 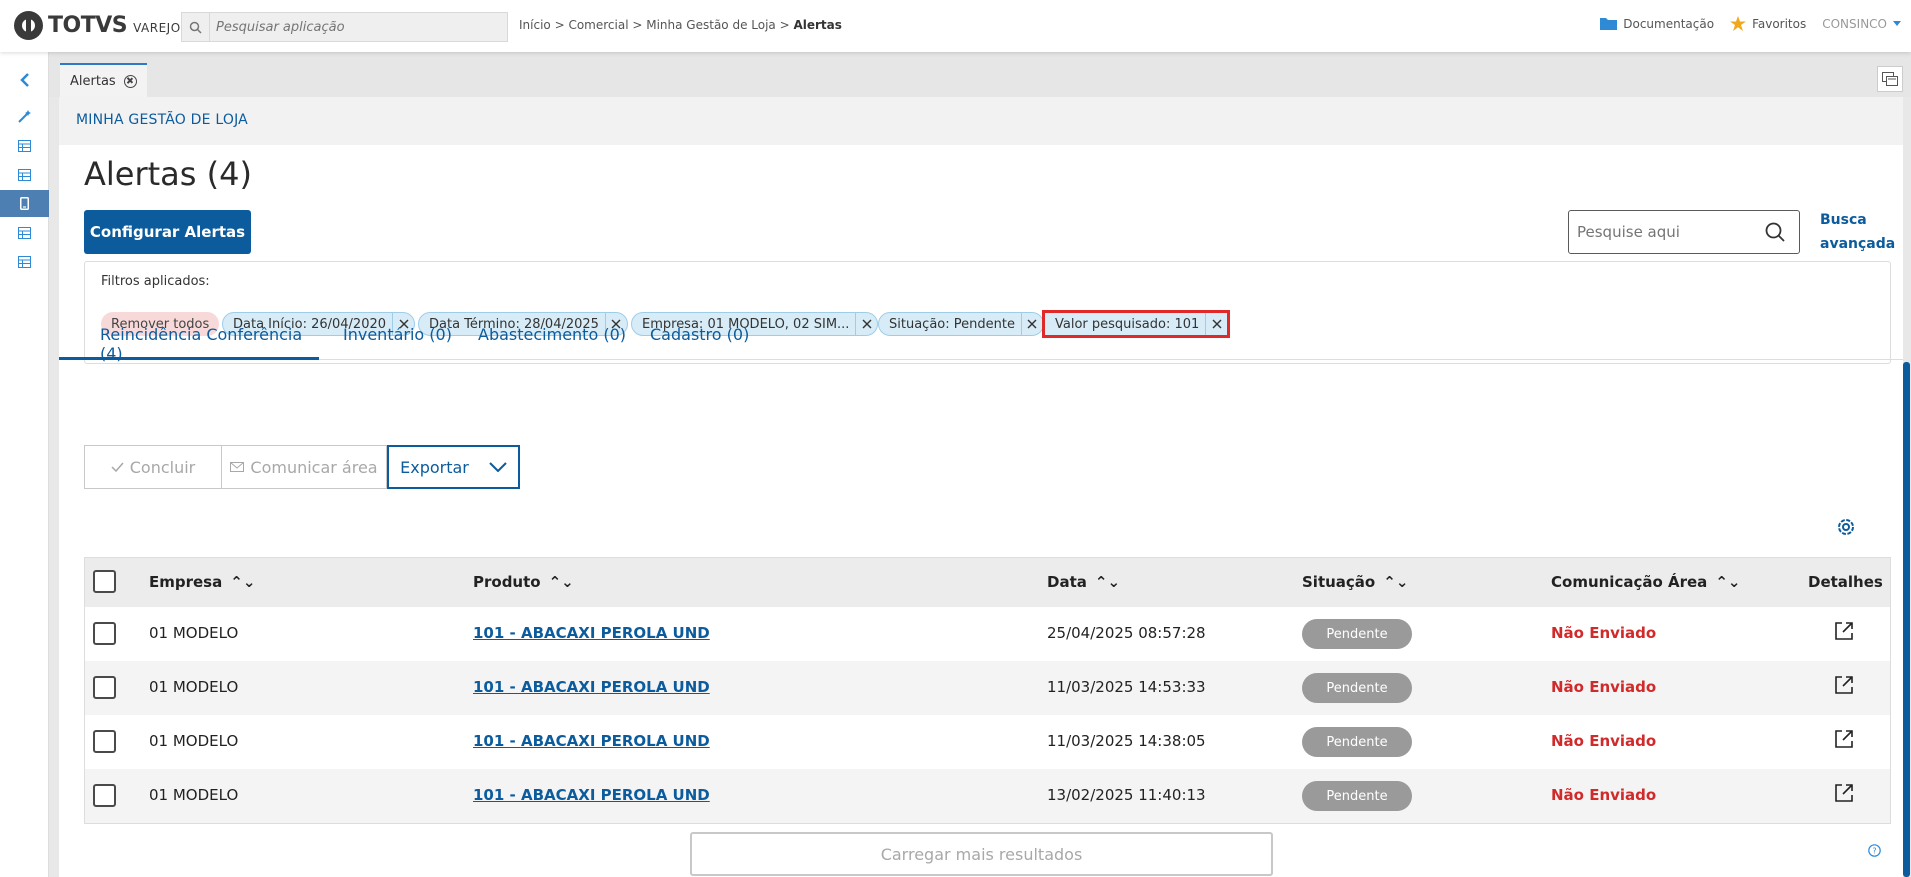 I want to click on user-name: CONSINCO, so click(x=1854, y=23).